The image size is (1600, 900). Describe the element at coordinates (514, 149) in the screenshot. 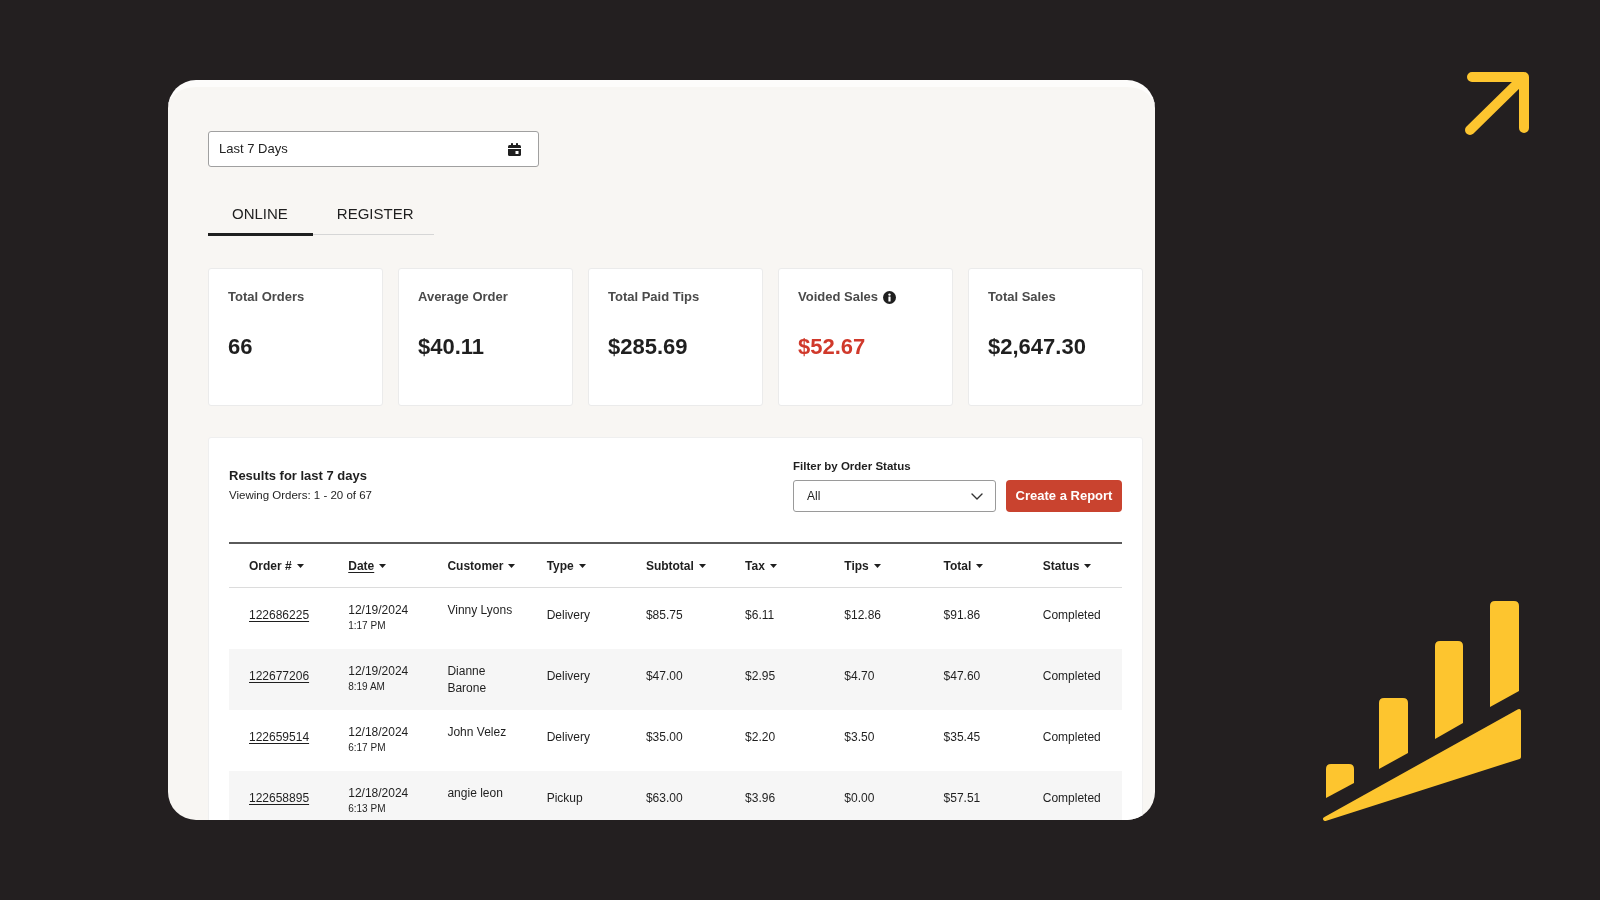

I see `calendar-icon` at that location.